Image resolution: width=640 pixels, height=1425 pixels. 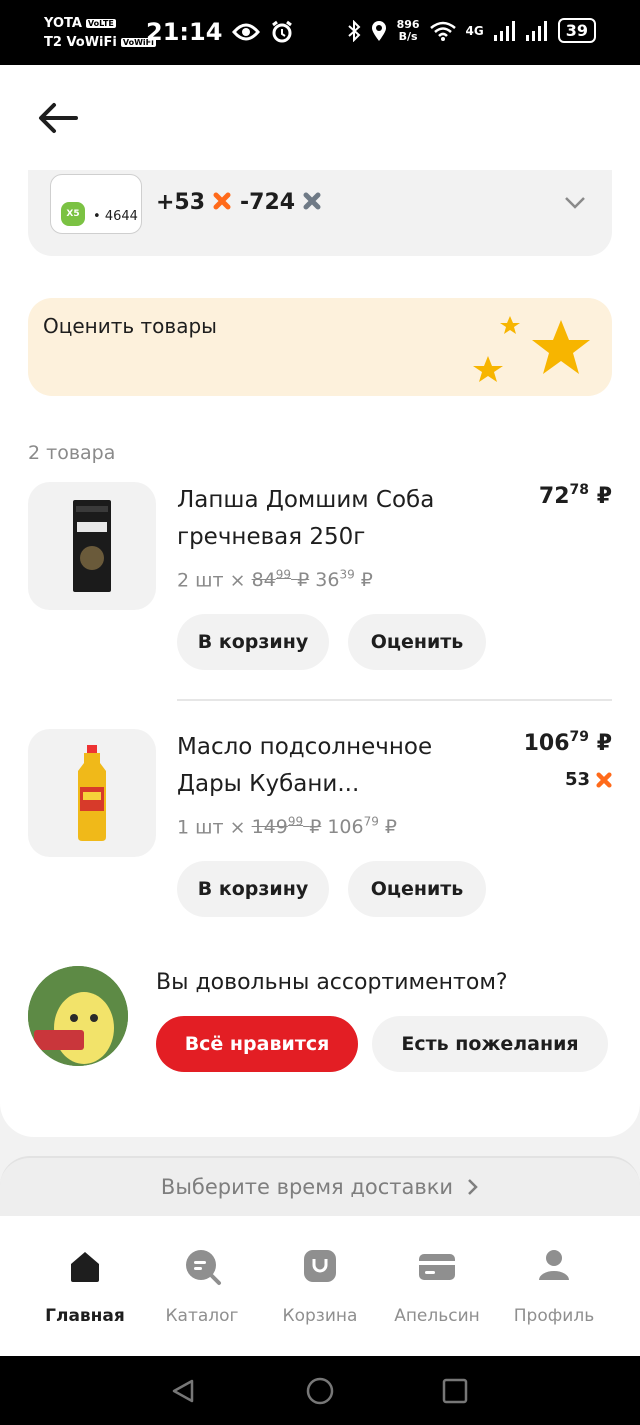 I want to click on old-price: 14999 ₽, so click(x=286, y=827).